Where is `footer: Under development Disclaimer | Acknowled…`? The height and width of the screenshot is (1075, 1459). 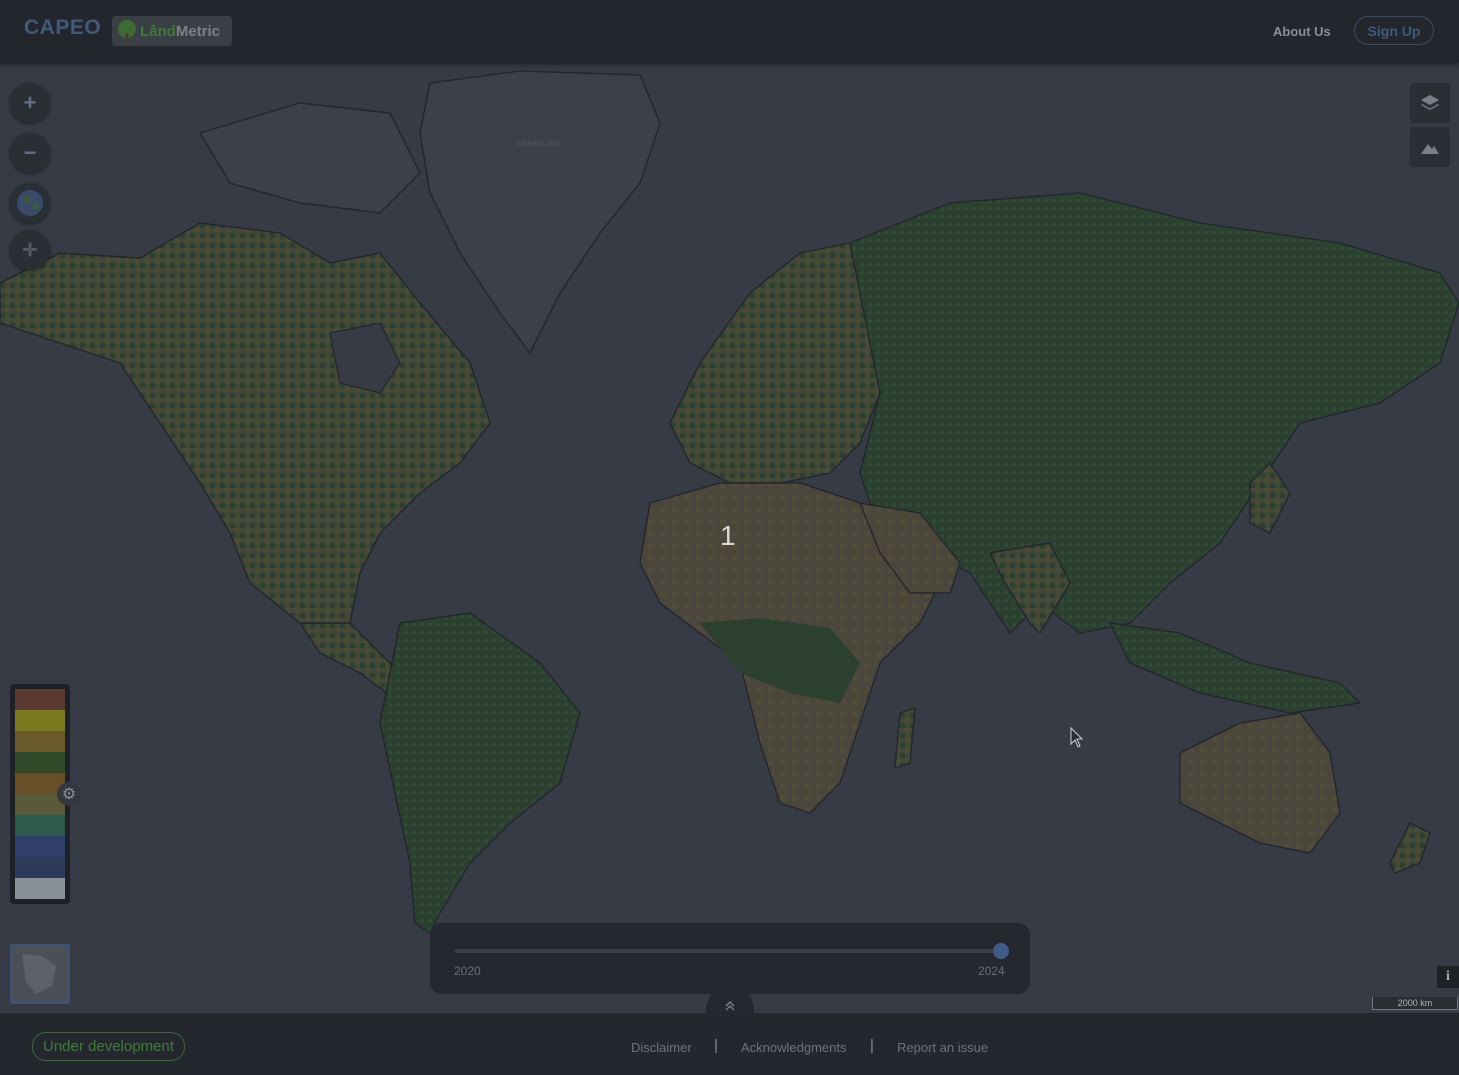
footer: Under development Disclaimer | Acknowled… is located at coordinates (729, 1044).